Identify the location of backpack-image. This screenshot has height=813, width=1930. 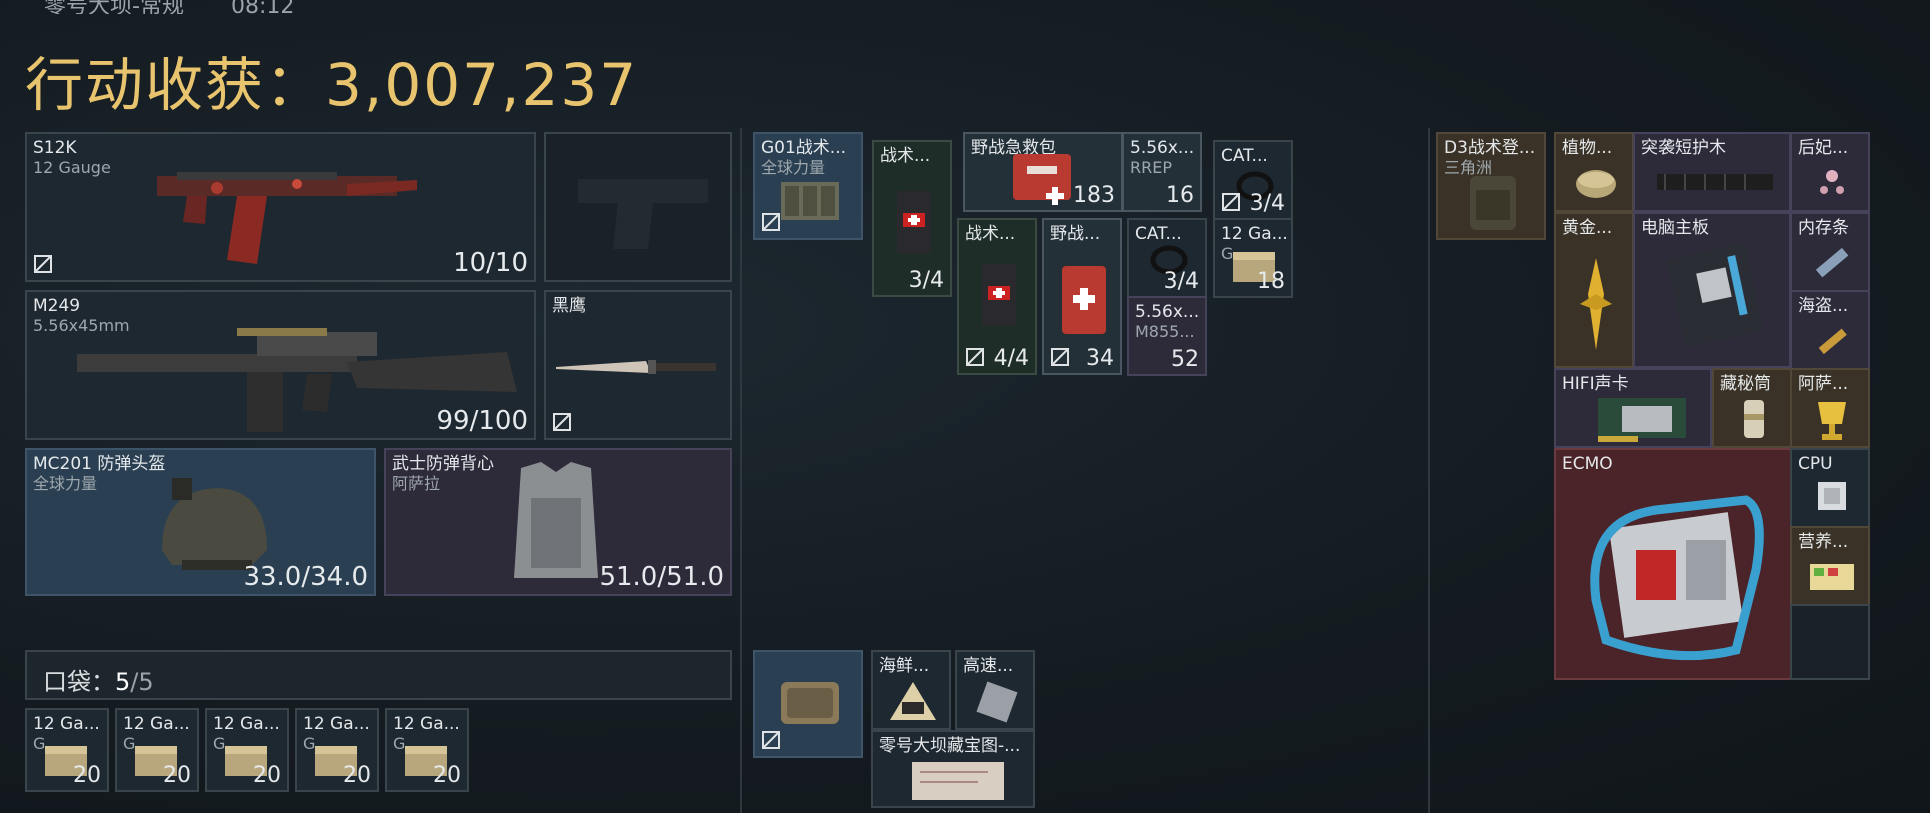
(1493, 203).